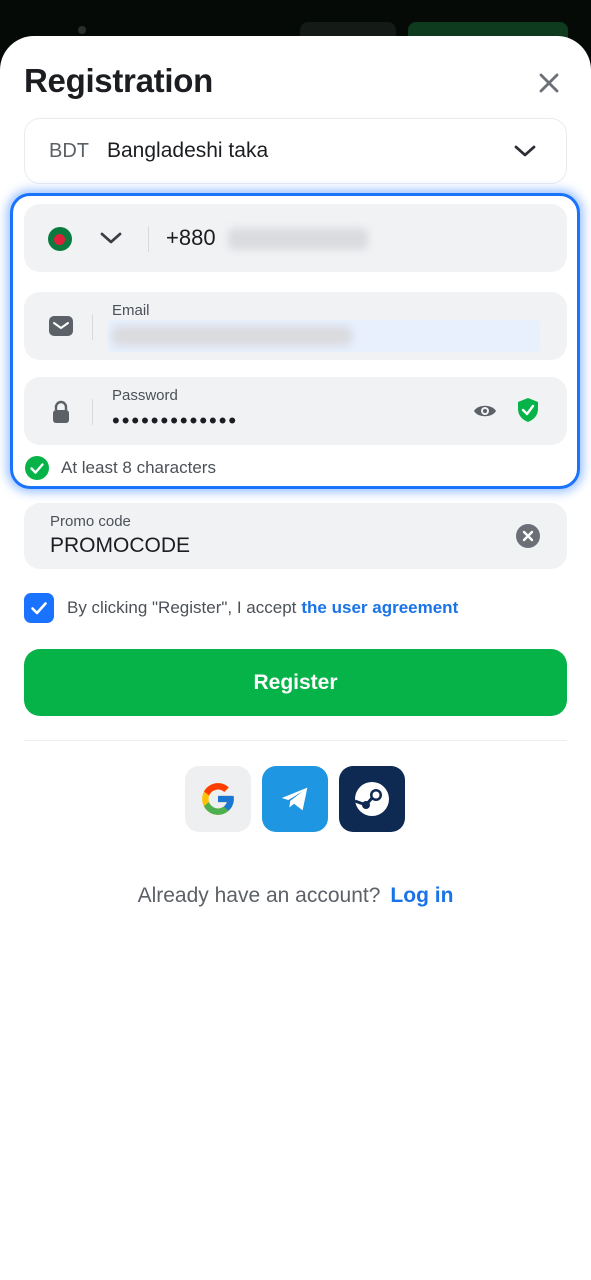 Image resolution: width=591 pixels, height=1280 pixels. Describe the element at coordinates (138, 467) in the screenshot. I see `password-rule-text: At least 8 characters` at that location.